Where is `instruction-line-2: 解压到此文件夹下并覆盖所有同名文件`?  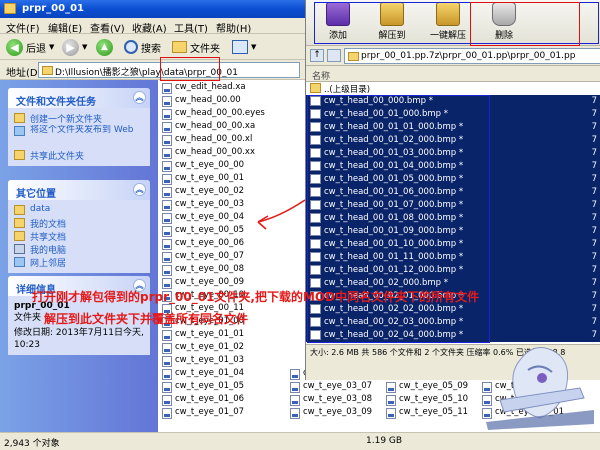
instruction-line-2: 解压到此文件夹下并覆盖所有同名文件 is located at coordinates (146, 319).